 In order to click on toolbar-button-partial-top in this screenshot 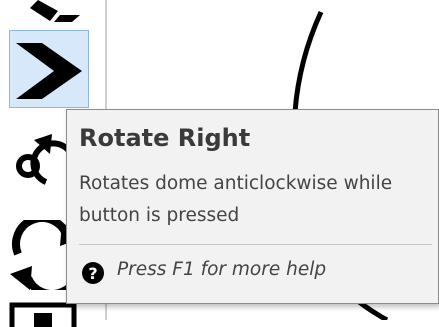, I will do `click(50, 12)`.